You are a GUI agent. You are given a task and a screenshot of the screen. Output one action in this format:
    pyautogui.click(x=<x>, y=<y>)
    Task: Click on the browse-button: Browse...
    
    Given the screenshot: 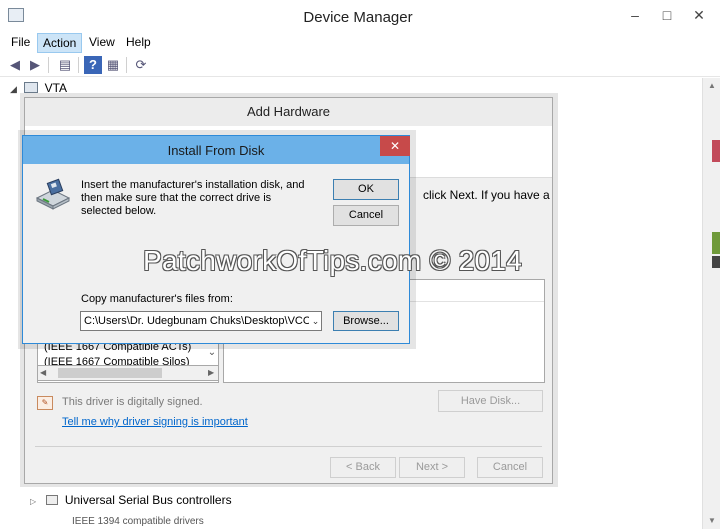 What is the action you would take?
    pyautogui.click(x=366, y=321)
    